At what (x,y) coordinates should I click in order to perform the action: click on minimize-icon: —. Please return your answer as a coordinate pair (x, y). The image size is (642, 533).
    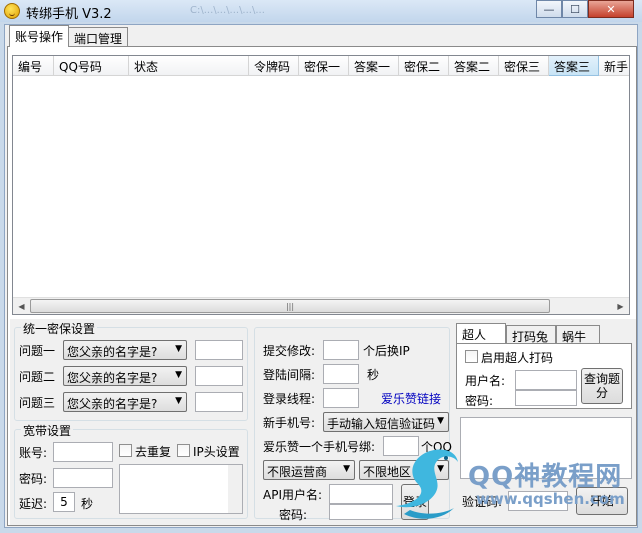
    Looking at the image, I should click on (549, 9).